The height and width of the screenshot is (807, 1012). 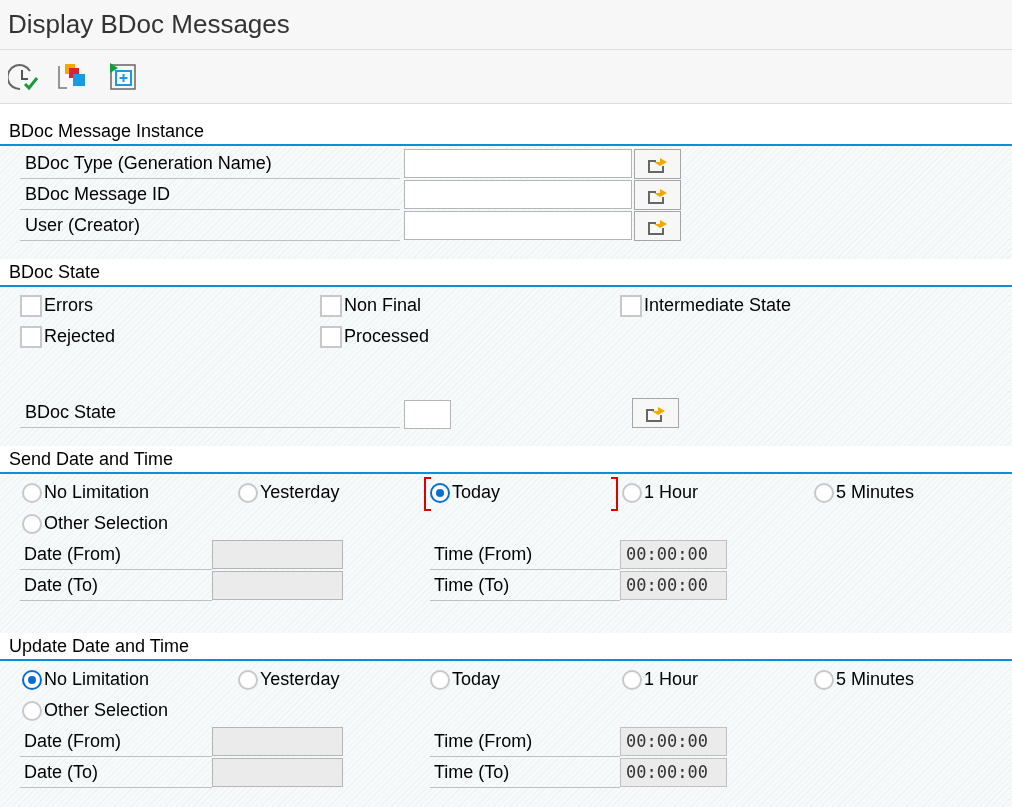 I want to click on window-title: Display BDoc Messages, so click(x=149, y=24).